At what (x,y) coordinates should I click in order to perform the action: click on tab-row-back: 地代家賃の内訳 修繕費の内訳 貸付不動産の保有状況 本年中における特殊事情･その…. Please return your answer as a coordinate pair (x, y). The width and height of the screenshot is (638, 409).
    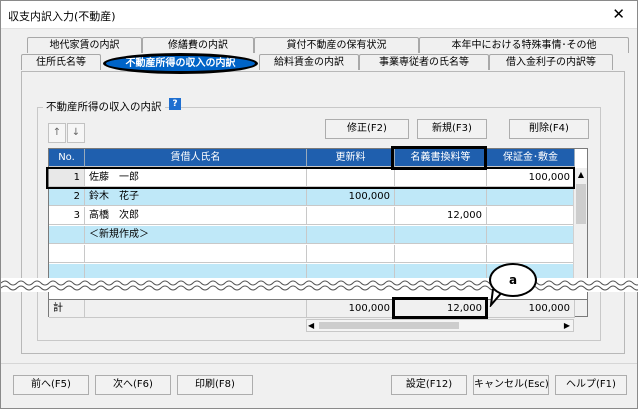
    Looking at the image, I should click on (329, 45).